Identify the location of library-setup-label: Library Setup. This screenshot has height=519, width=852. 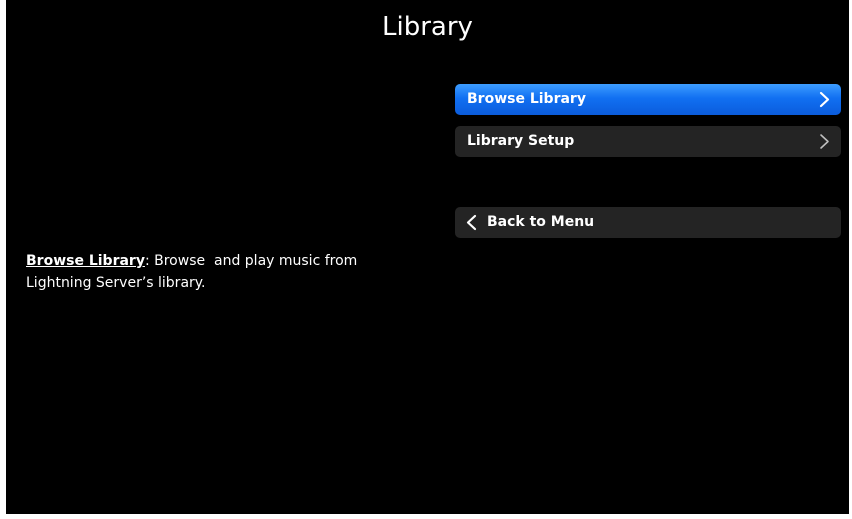
(521, 141).